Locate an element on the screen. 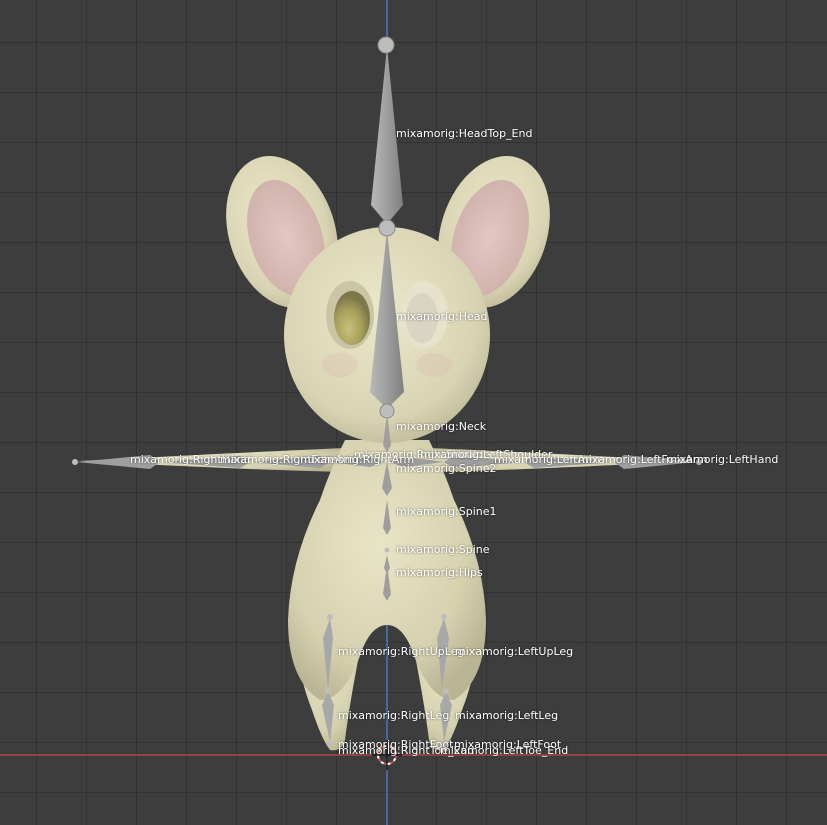  bone-label-spine1: mixamorig:Spine1 is located at coordinates (446, 511).